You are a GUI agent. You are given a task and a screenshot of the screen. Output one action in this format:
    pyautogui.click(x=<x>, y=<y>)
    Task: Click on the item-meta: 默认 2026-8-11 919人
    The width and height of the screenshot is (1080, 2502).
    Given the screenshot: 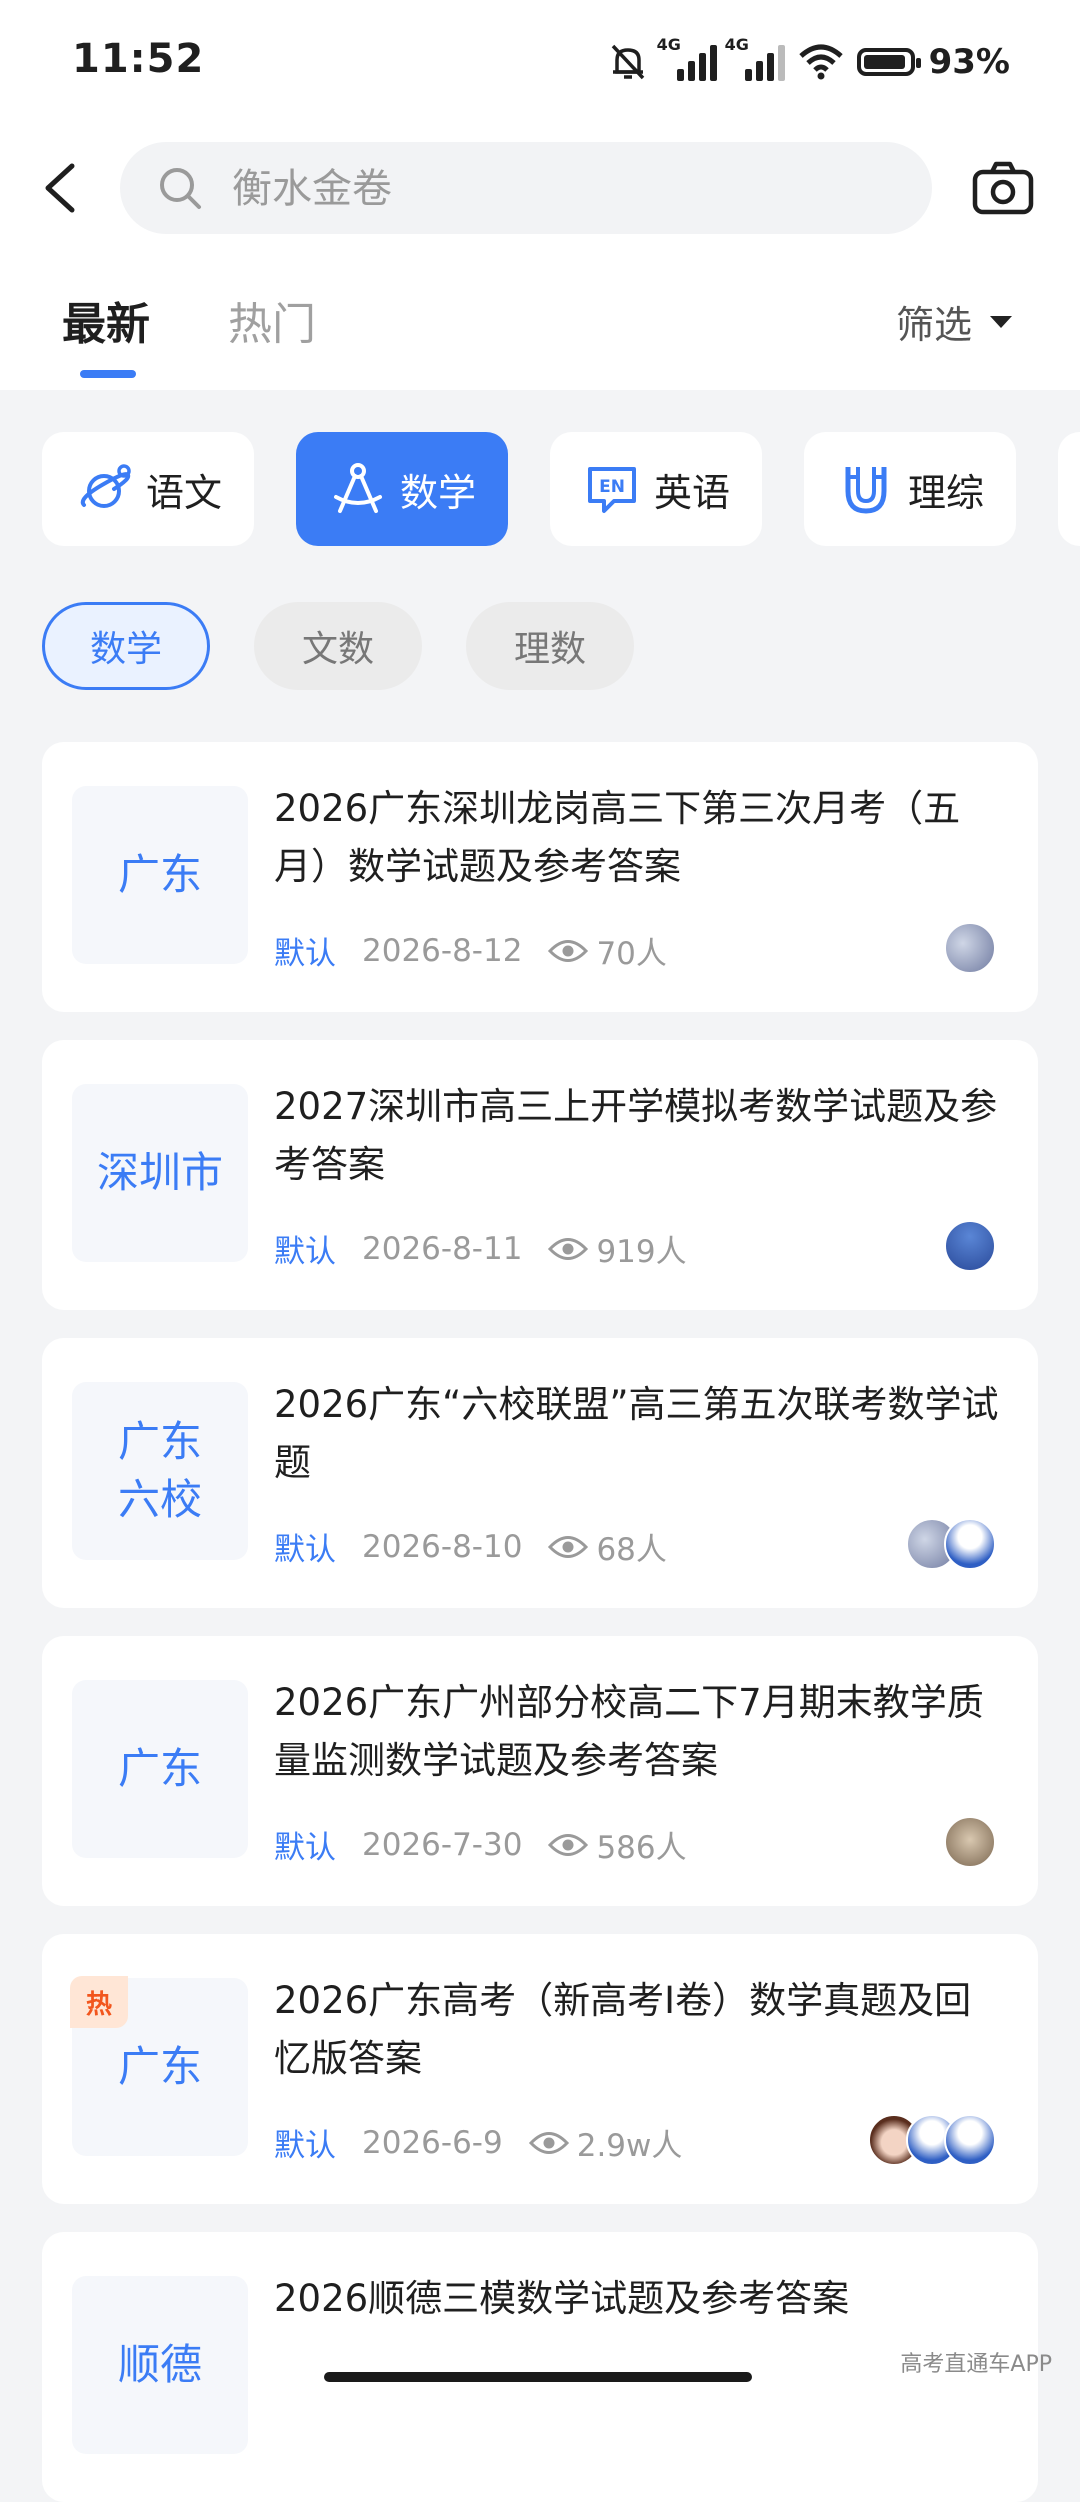 What is the action you would take?
    pyautogui.click(x=480, y=1248)
    